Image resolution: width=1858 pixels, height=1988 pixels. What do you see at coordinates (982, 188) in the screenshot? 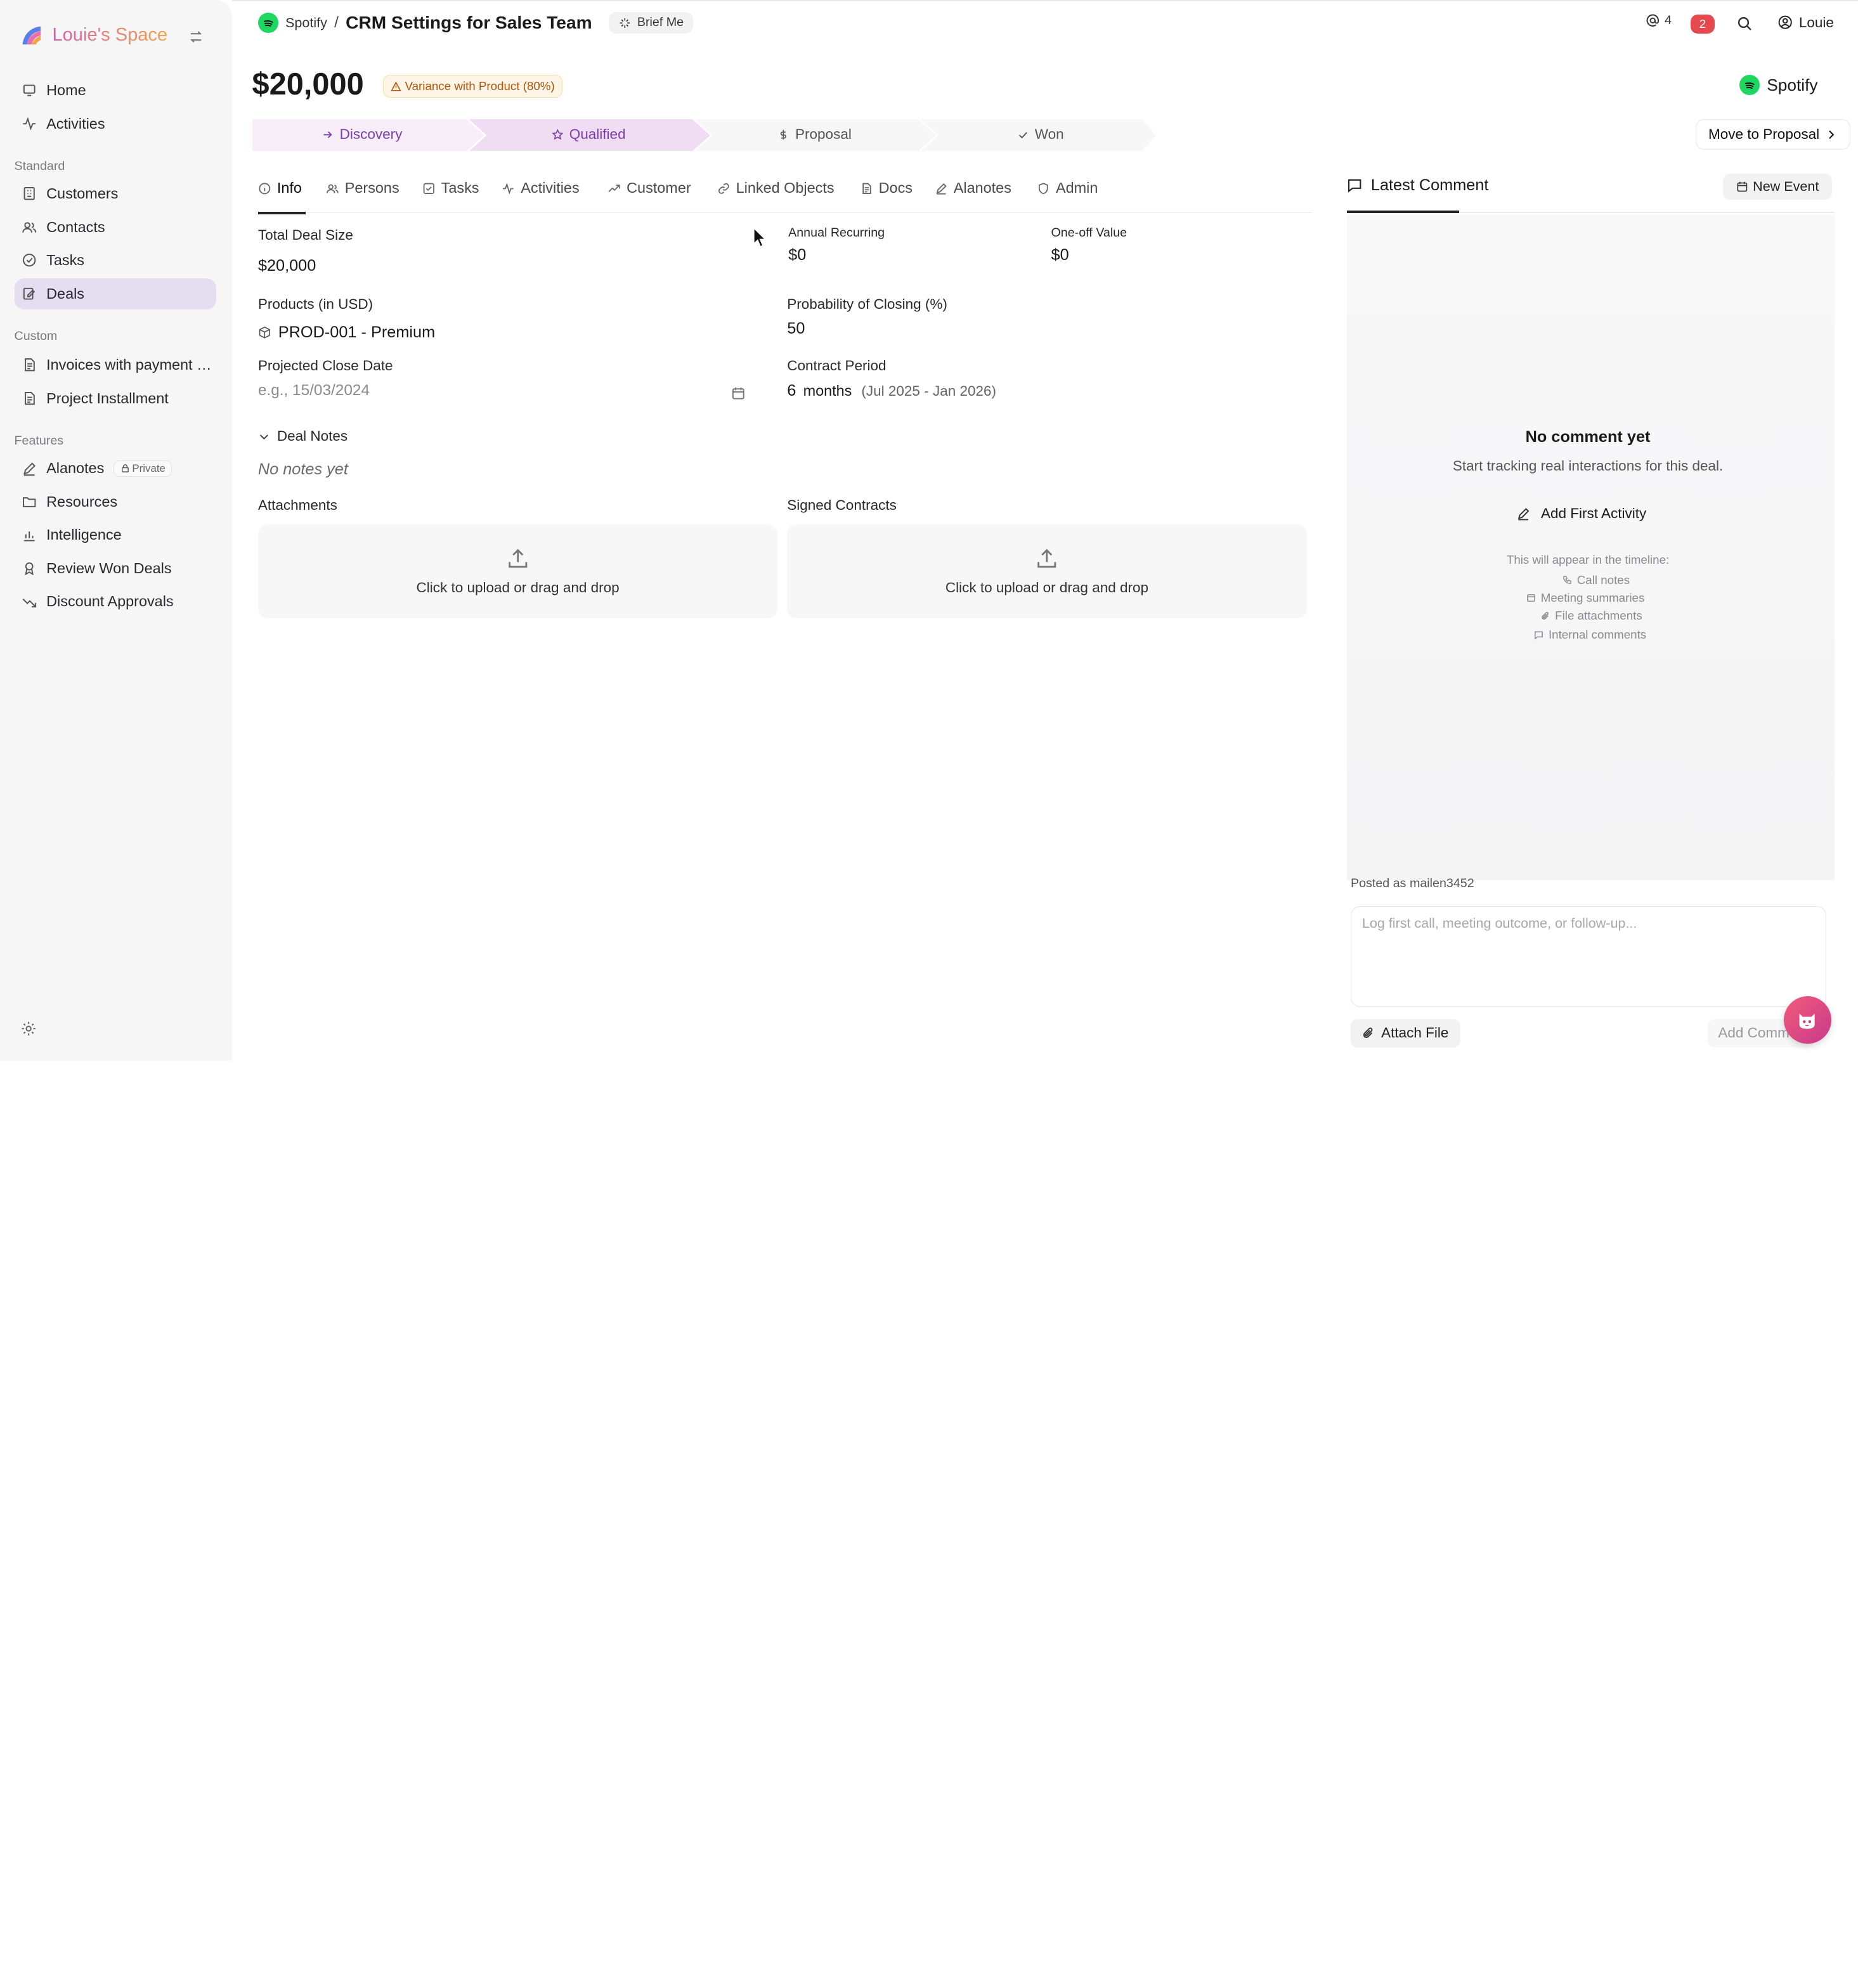
I see `tab-label: Alanotes` at bounding box center [982, 188].